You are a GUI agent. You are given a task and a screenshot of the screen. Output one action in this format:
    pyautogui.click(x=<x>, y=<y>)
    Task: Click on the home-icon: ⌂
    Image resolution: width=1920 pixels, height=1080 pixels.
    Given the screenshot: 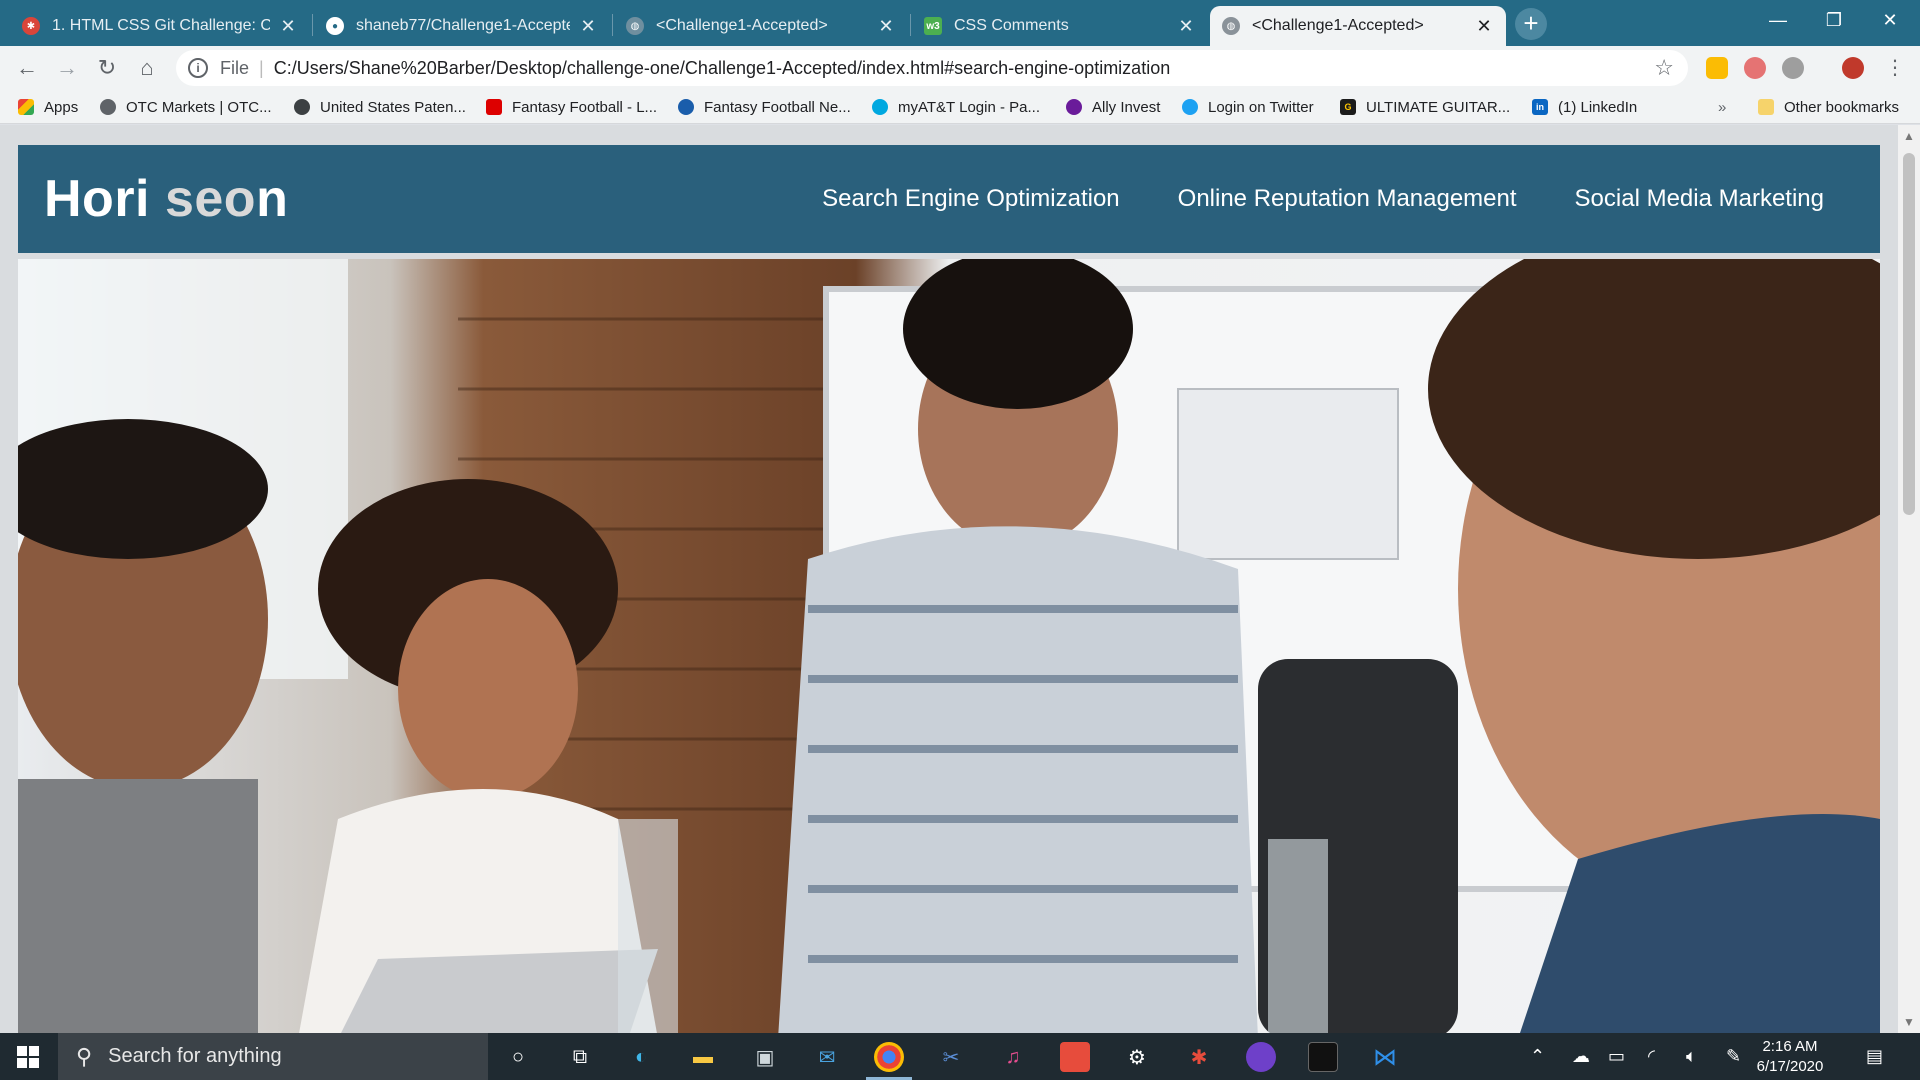 What is the action you would take?
    pyautogui.click(x=147, y=68)
    